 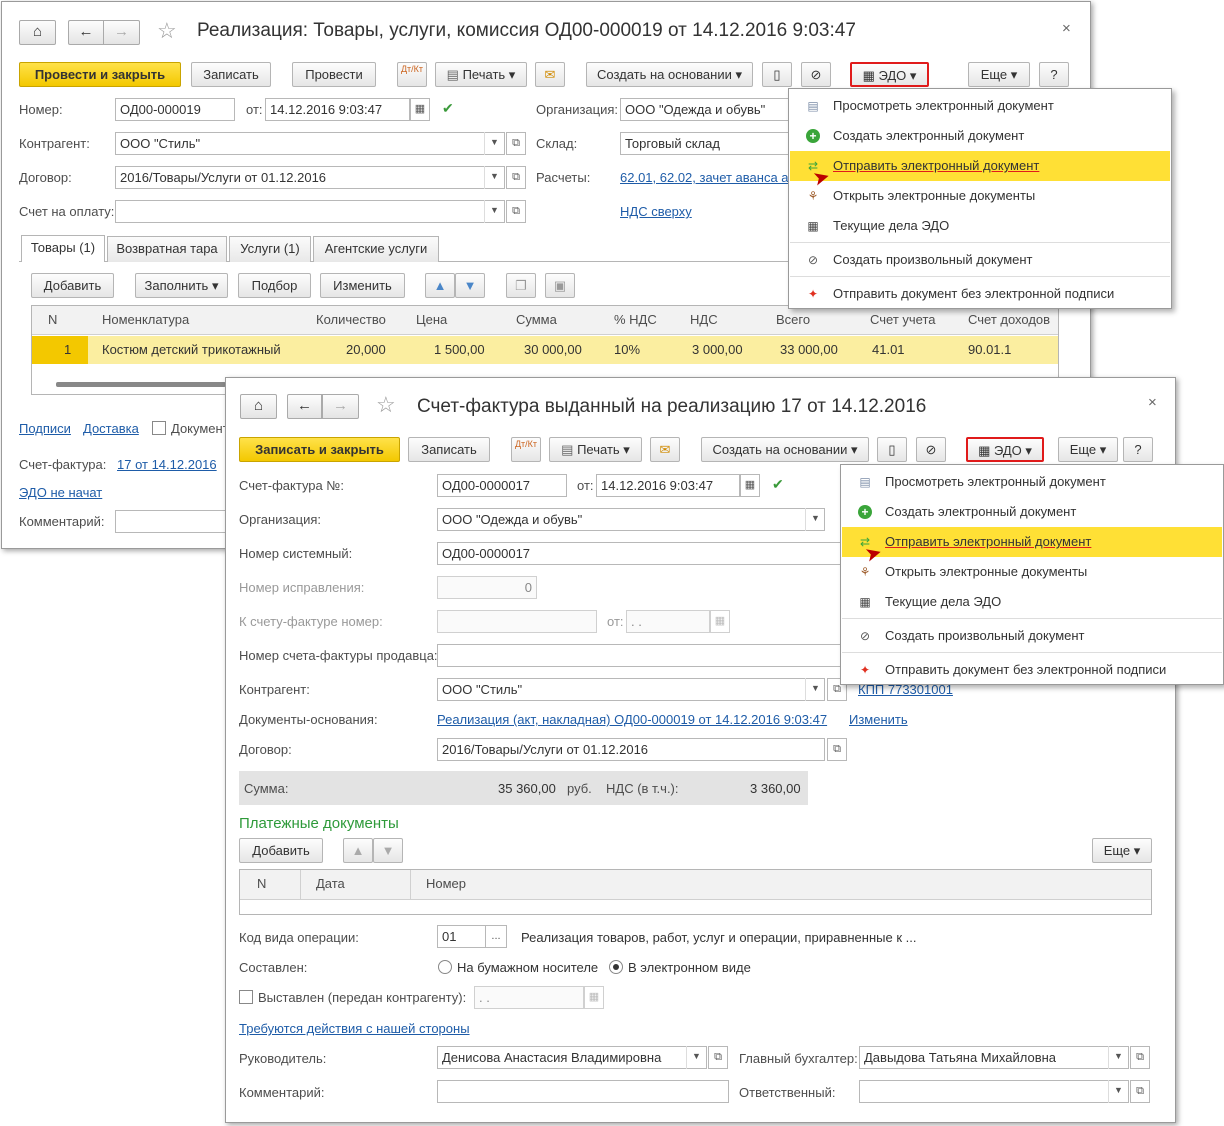 I want to click on change-base-link: Изменить, so click(x=878, y=720).